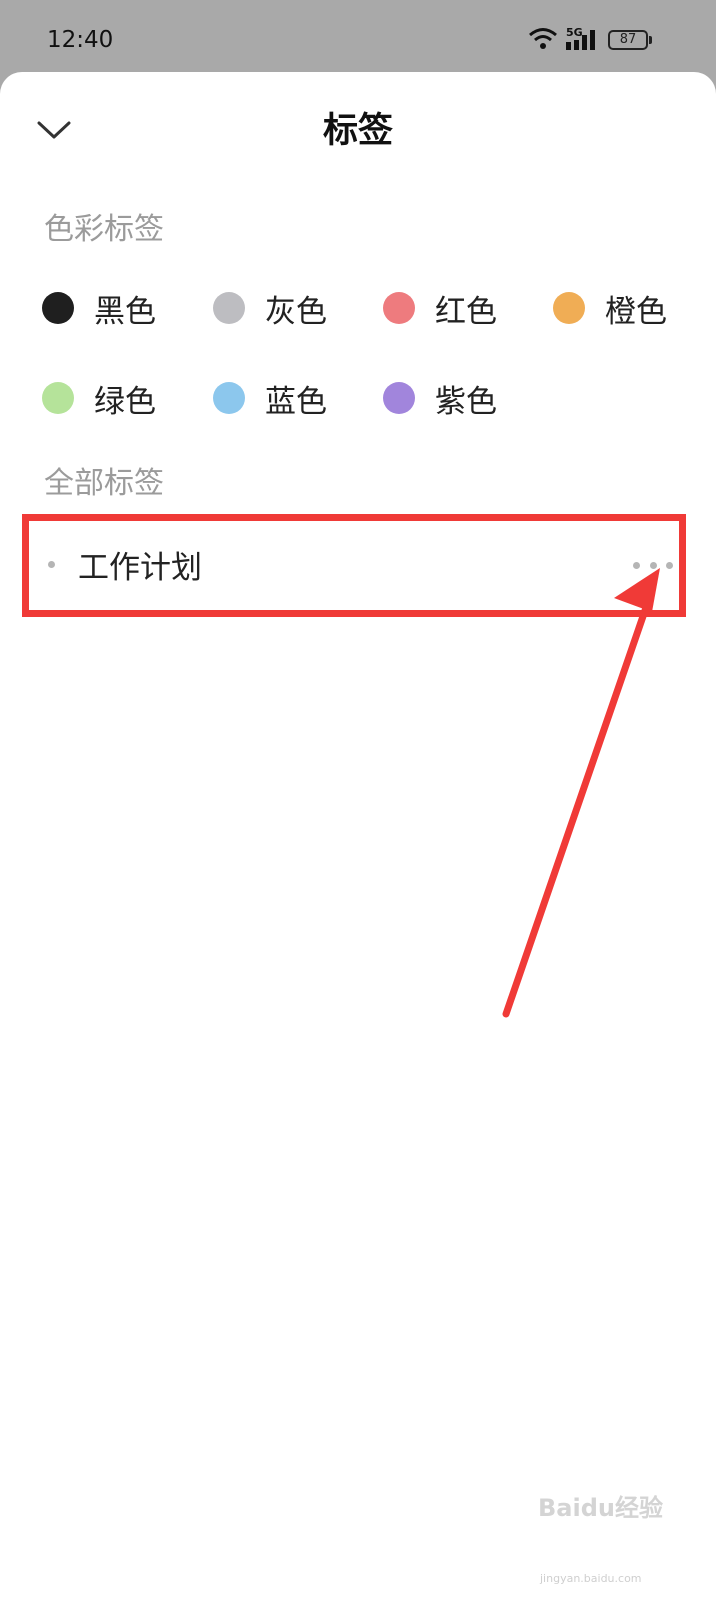 This screenshot has height=1600, width=716. What do you see at coordinates (580, 40) in the screenshot?
I see `signal-icon` at bounding box center [580, 40].